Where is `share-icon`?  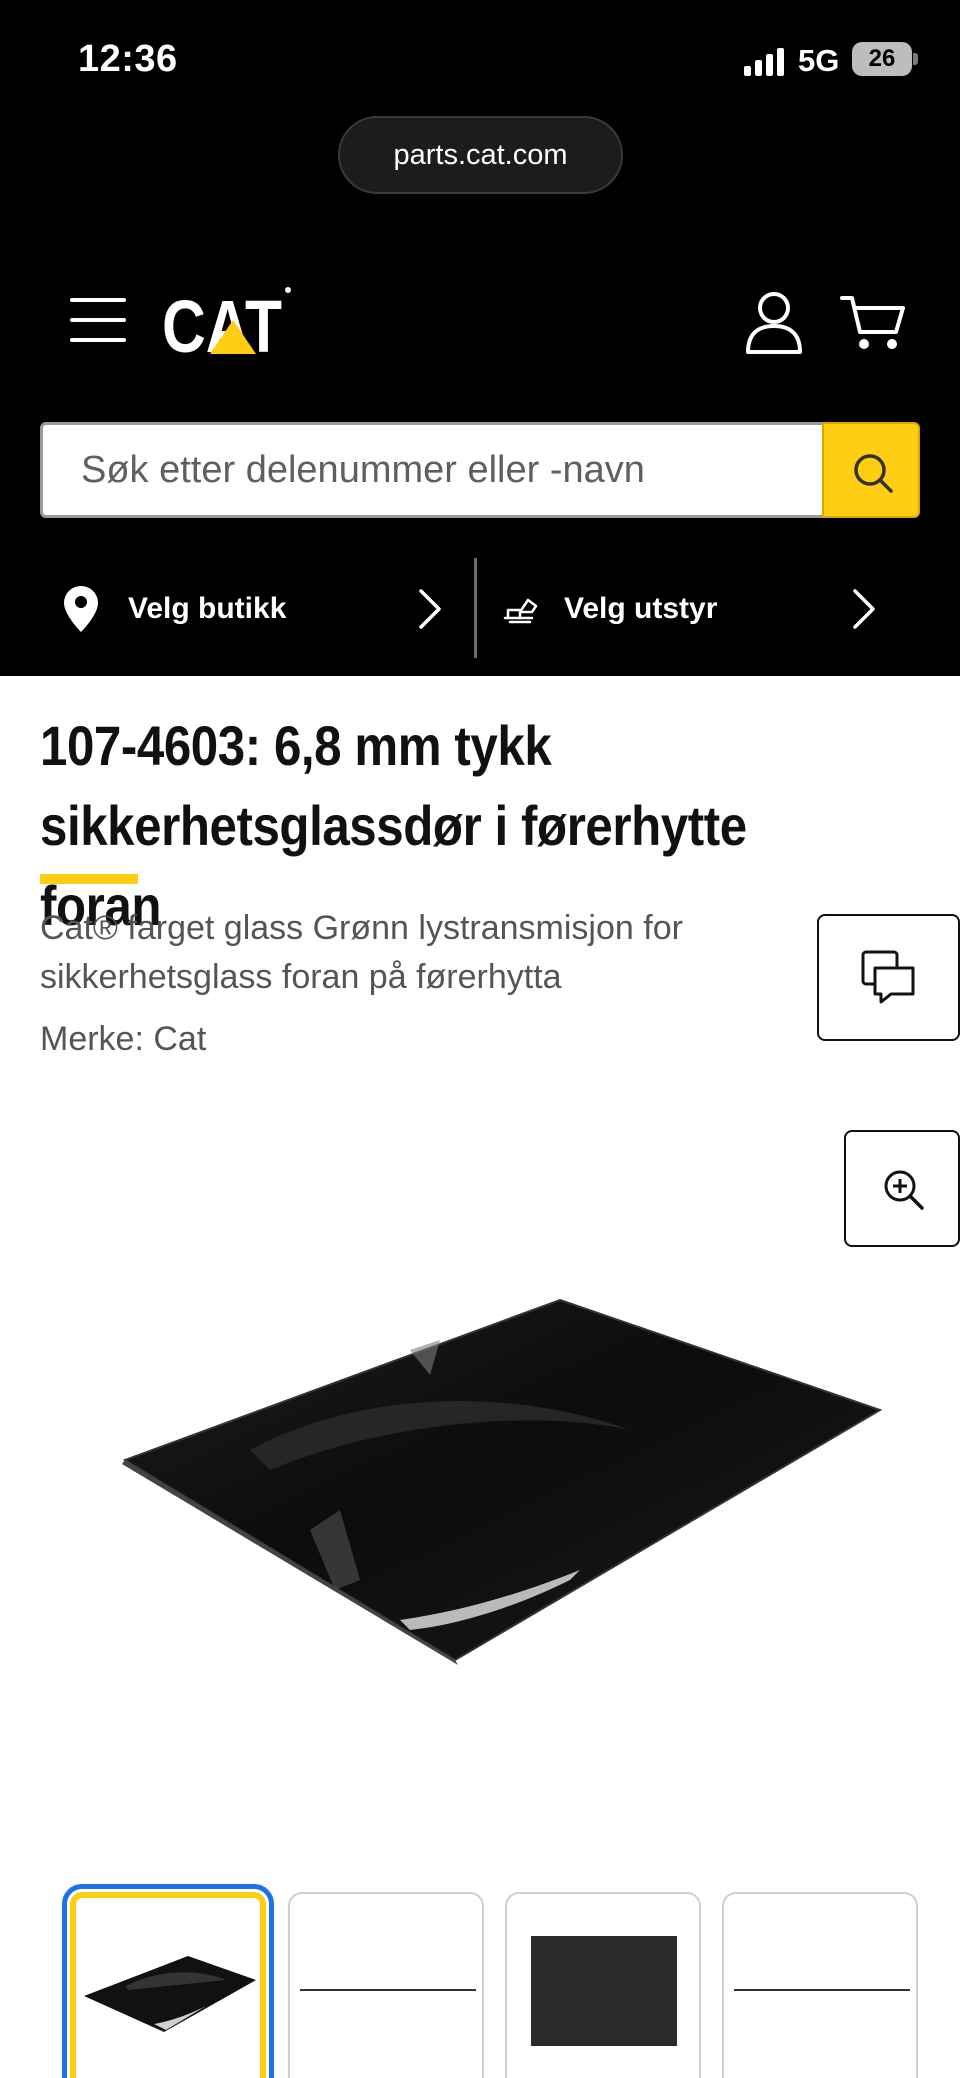 share-icon is located at coordinates (888, 977).